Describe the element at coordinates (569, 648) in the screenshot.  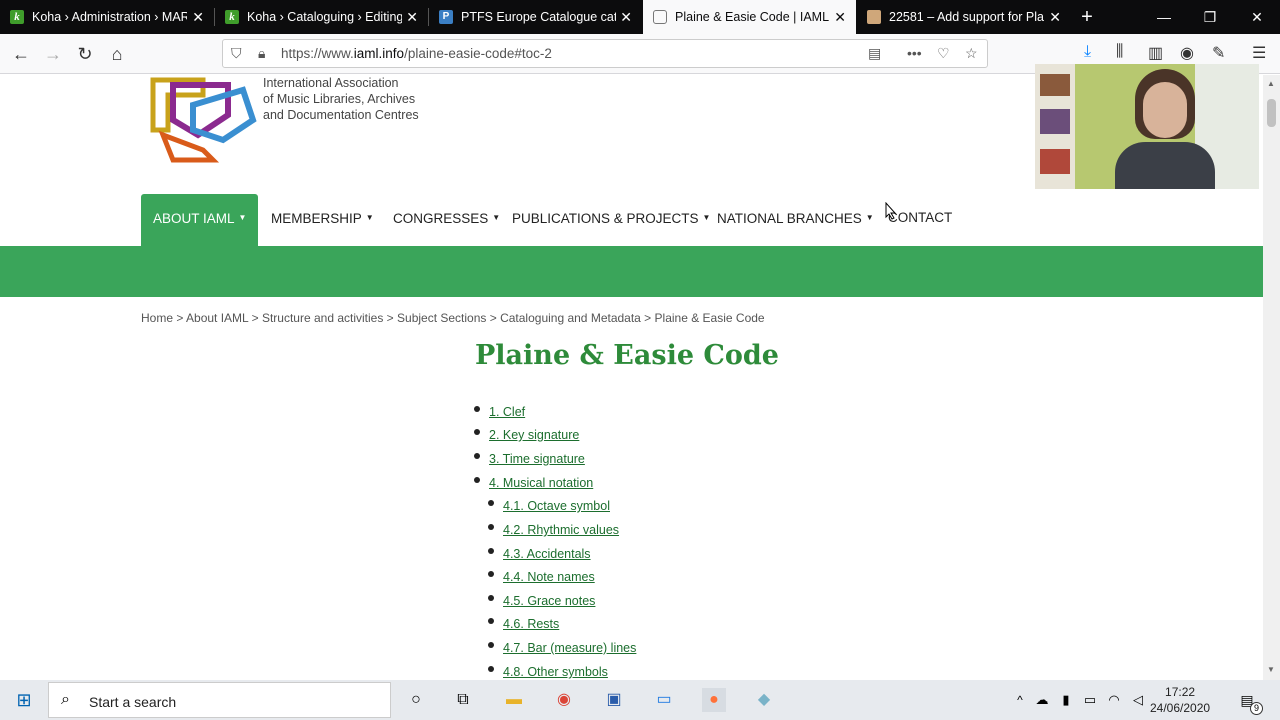
I see `toc-link-bar-lines: 4.7. Bar (measure) lines` at that location.